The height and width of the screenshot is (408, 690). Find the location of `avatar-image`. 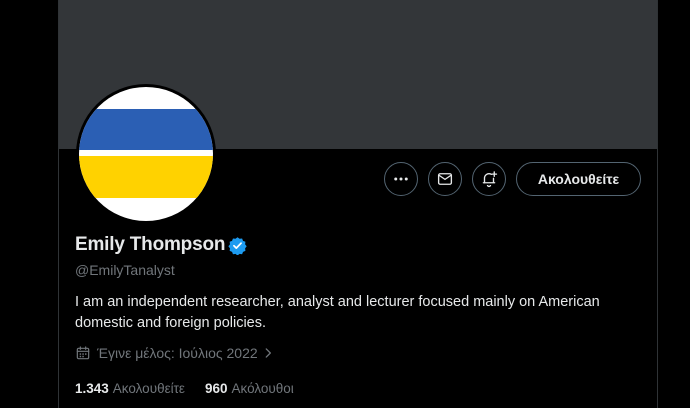

avatar-image is located at coordinates (146, 154).